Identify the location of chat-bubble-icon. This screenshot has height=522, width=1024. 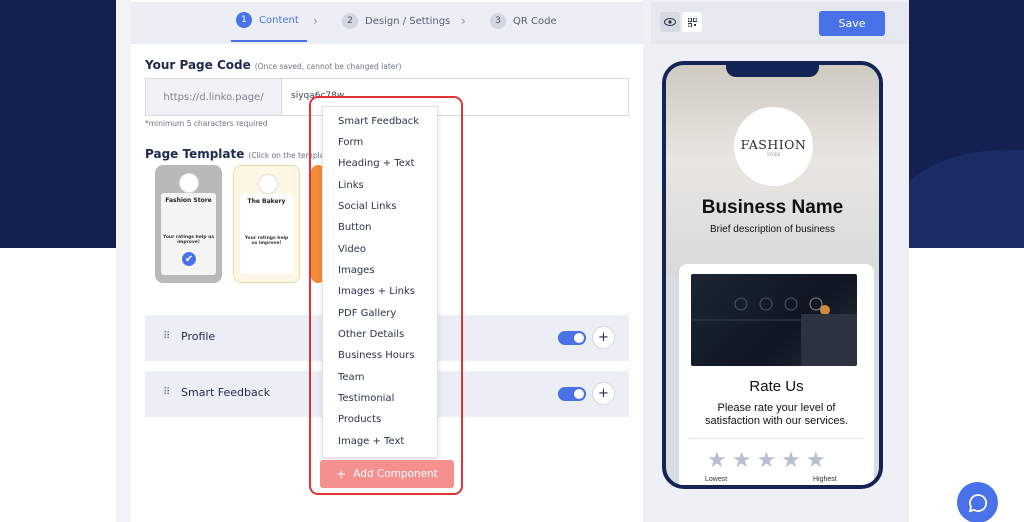
(977, 502).